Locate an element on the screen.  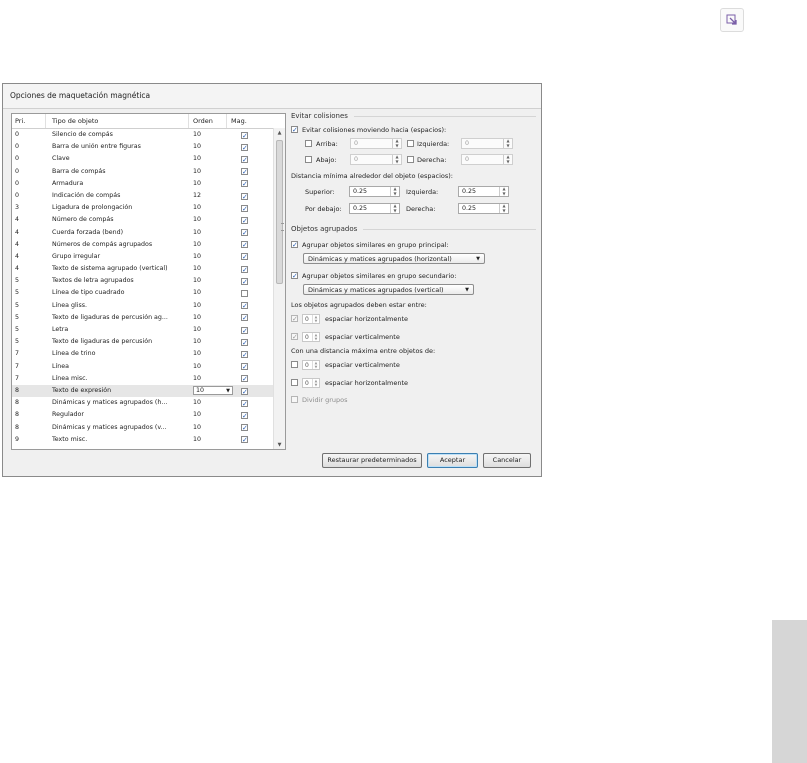
list-item: 0 Silencio de compás 10 ✓ is located at coordinates (143, 135).